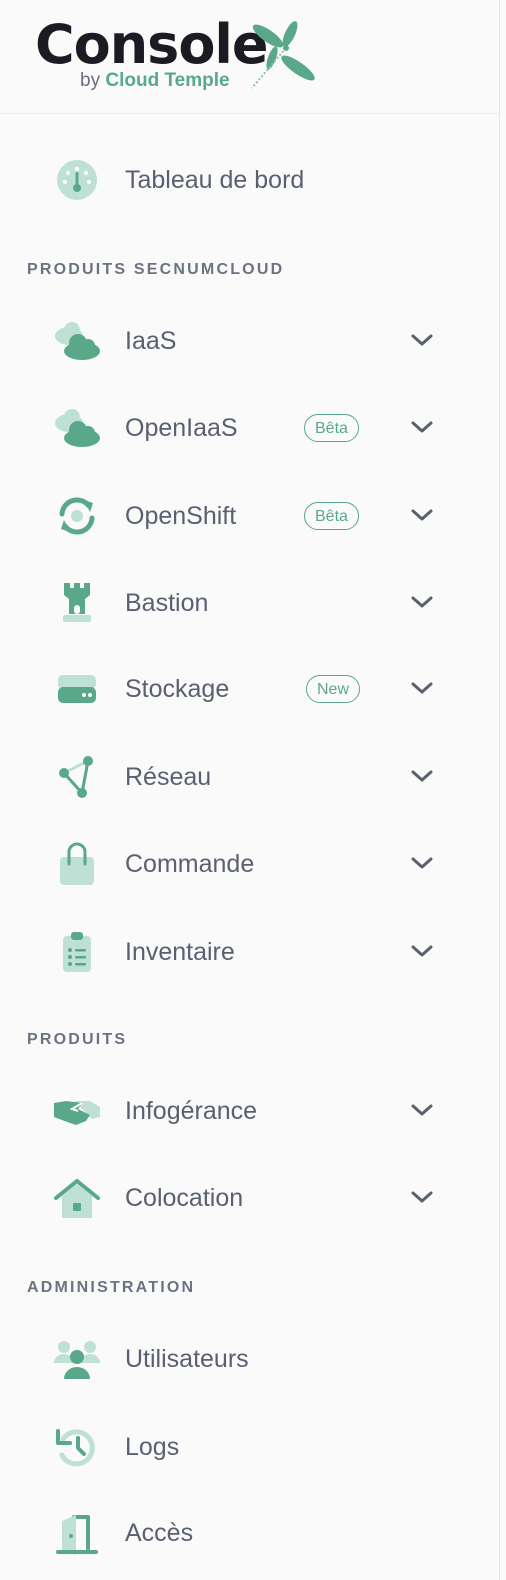 This screenshot has height=1580, width=506. I want to click on logo: Console by Cloud Temple, so click(249, 57).